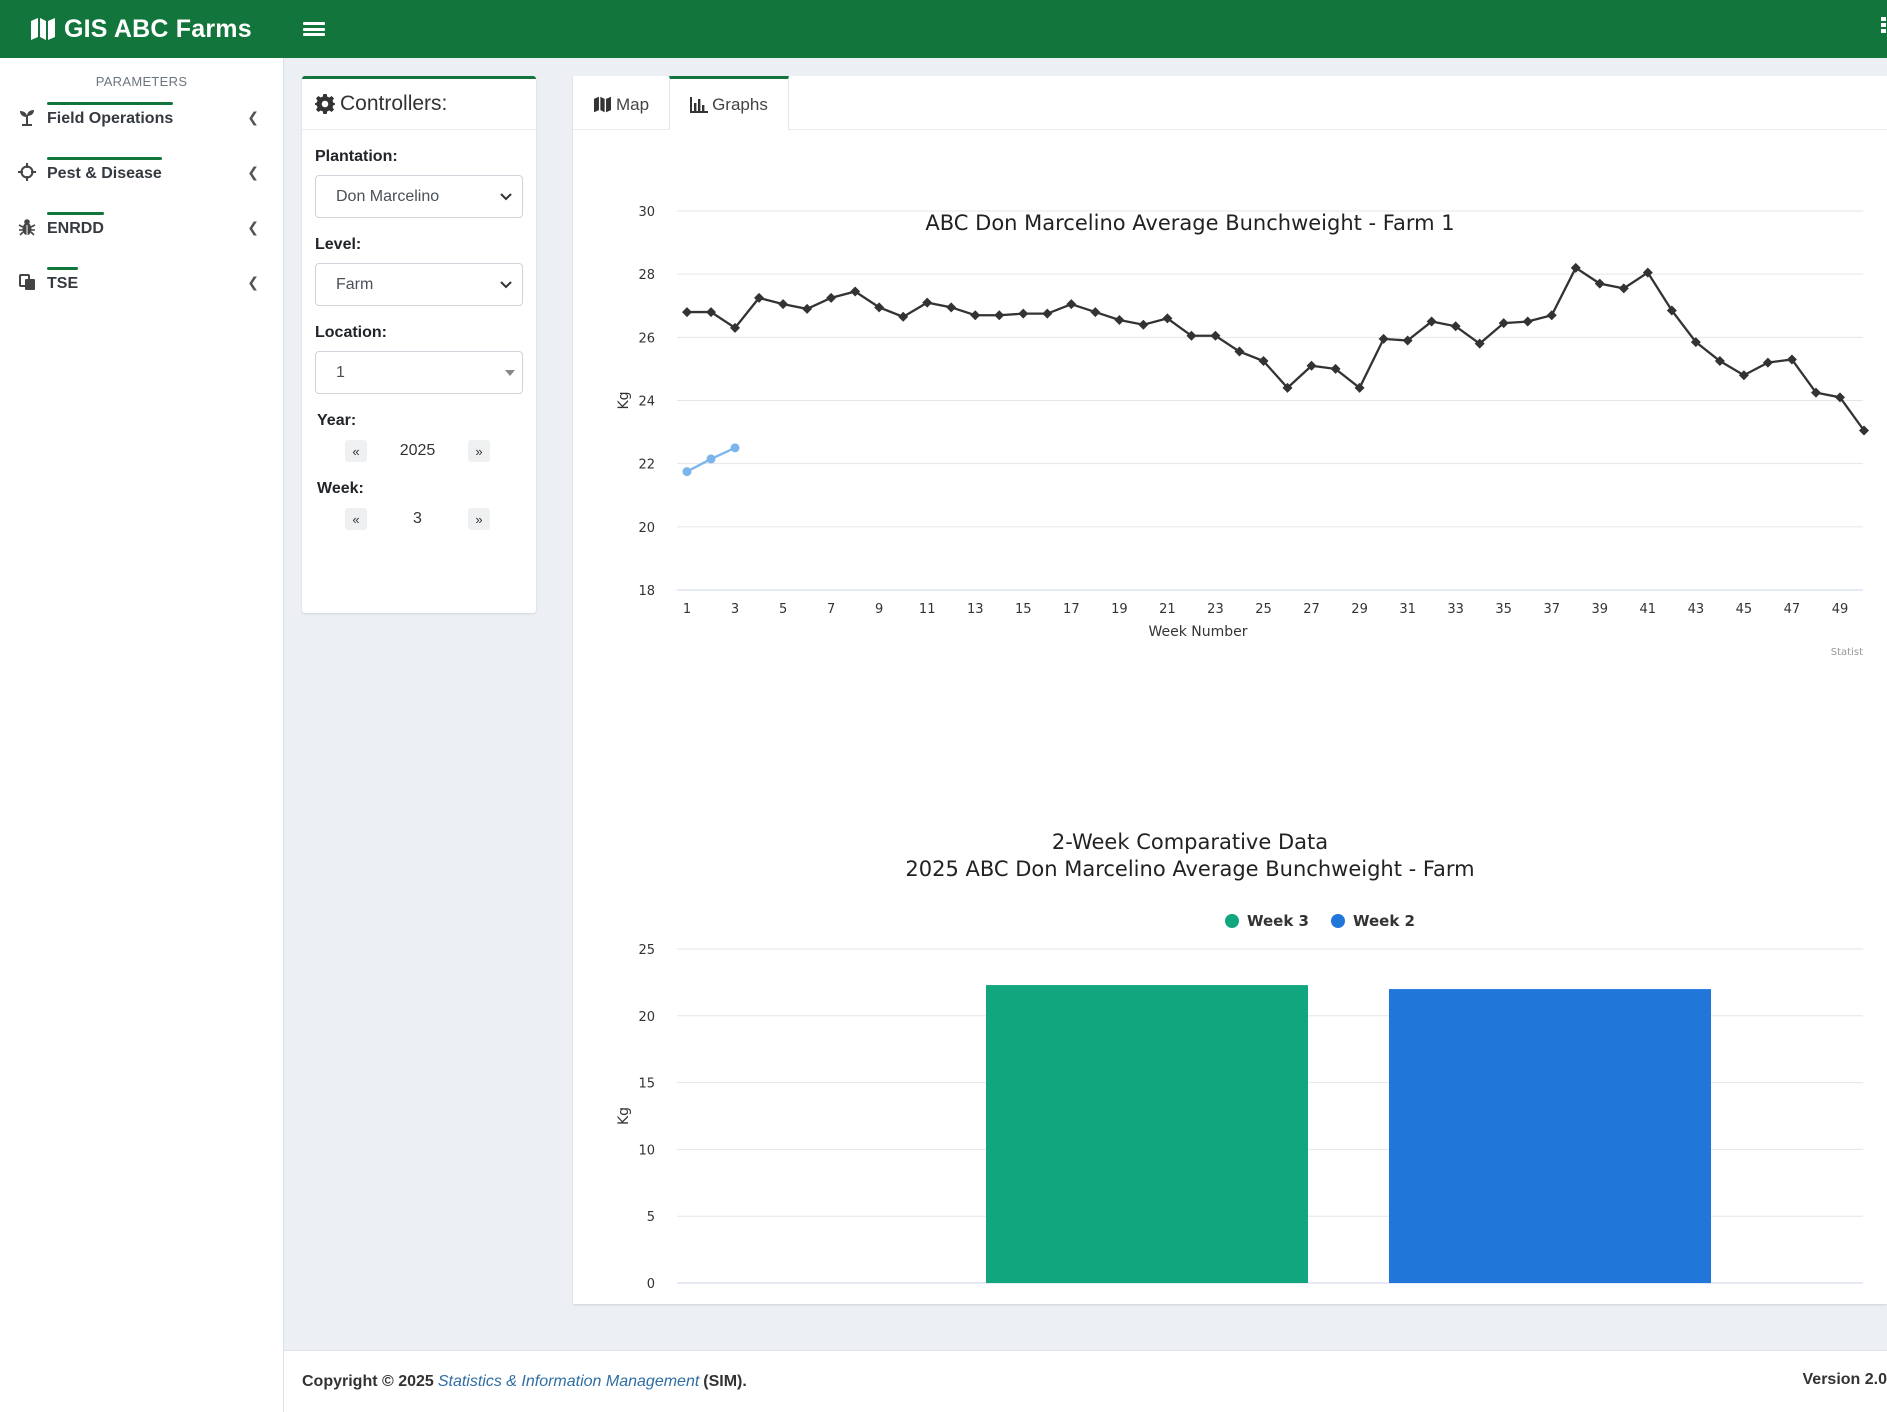  I want to click on sidebar-item-enrdd: ENRDD ❮, so click(141, 226).